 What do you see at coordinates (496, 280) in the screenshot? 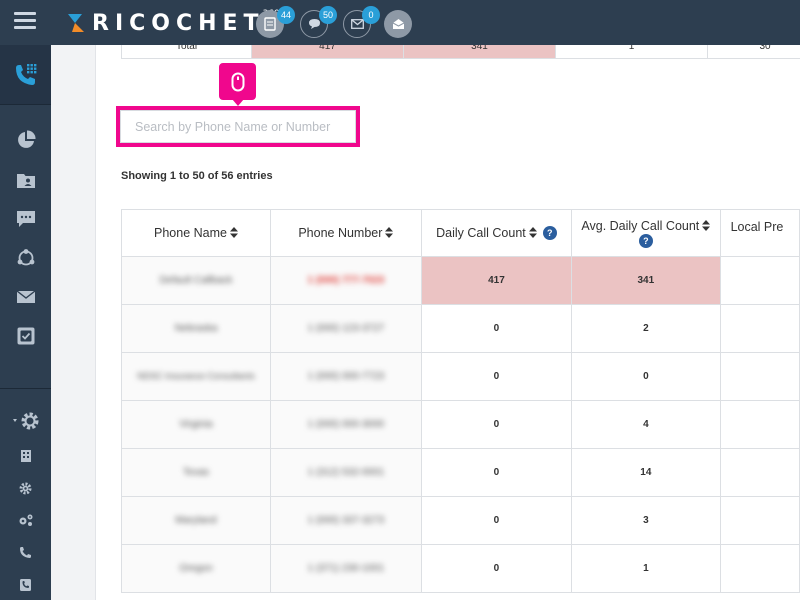
I see `daily-count-cell: 417` at bounding box center [496, 280].